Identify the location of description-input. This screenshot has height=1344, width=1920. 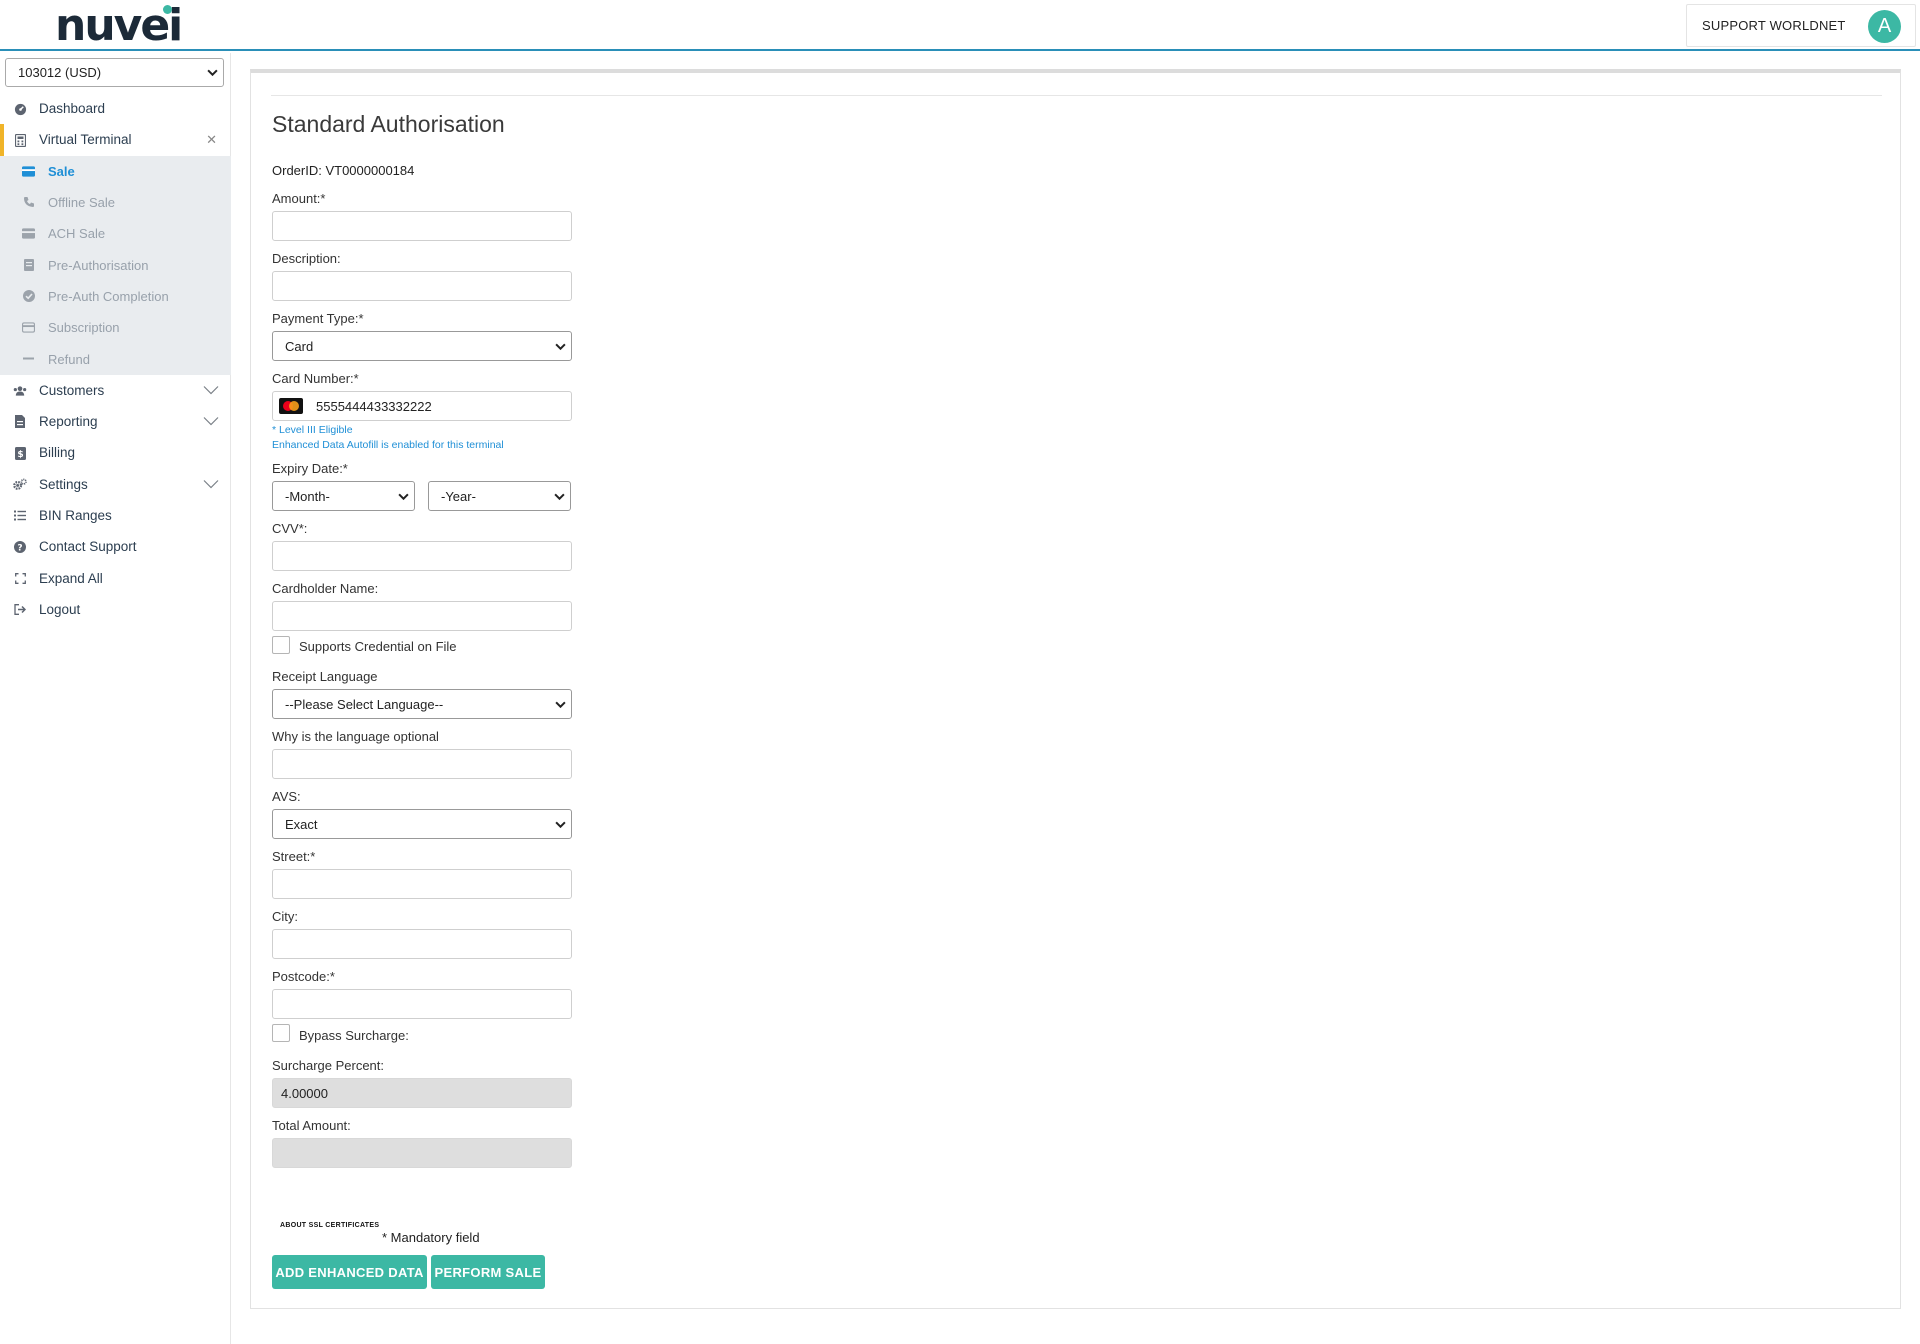
(422, 286).